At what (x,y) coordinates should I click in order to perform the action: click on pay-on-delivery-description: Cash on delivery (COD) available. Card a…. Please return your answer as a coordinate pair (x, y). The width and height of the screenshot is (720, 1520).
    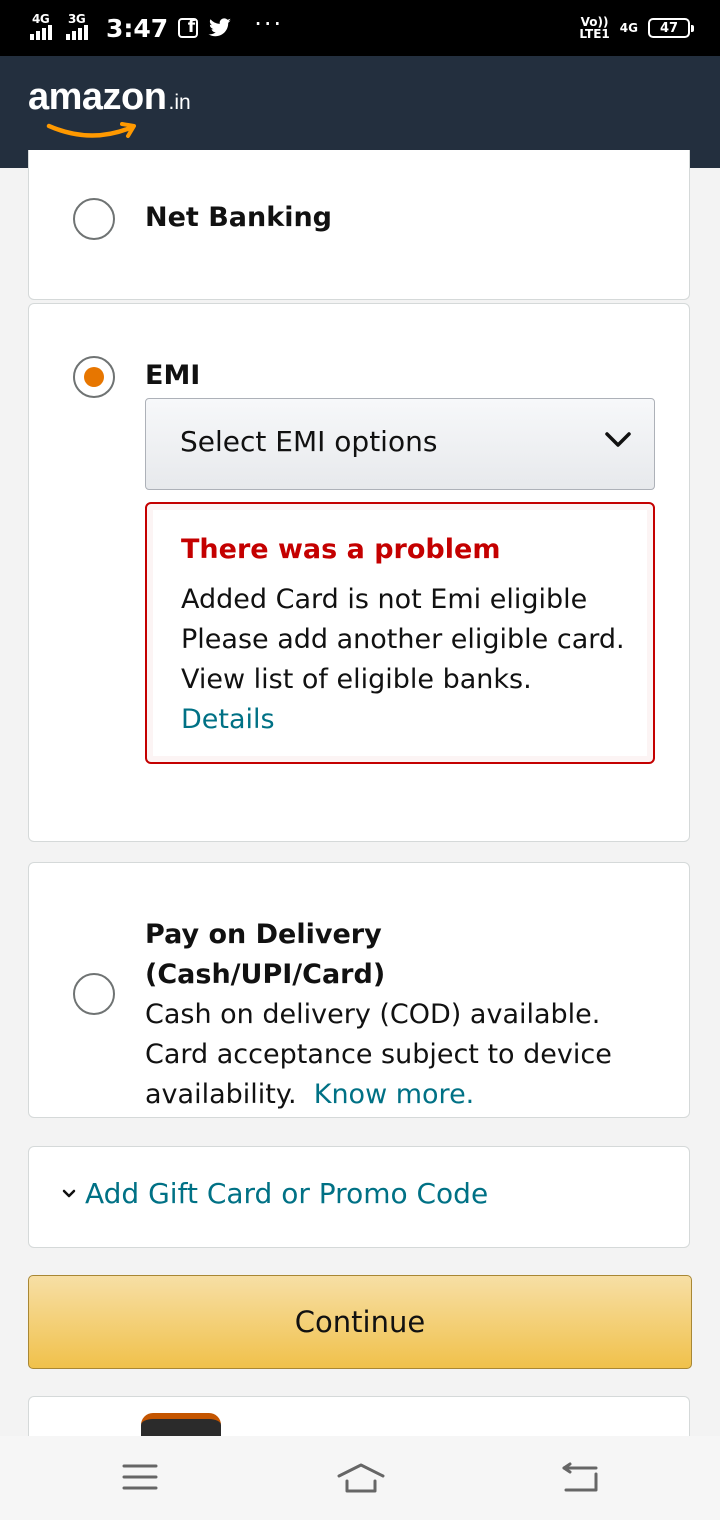
    Looking at the image, I should click on (385, 1055).